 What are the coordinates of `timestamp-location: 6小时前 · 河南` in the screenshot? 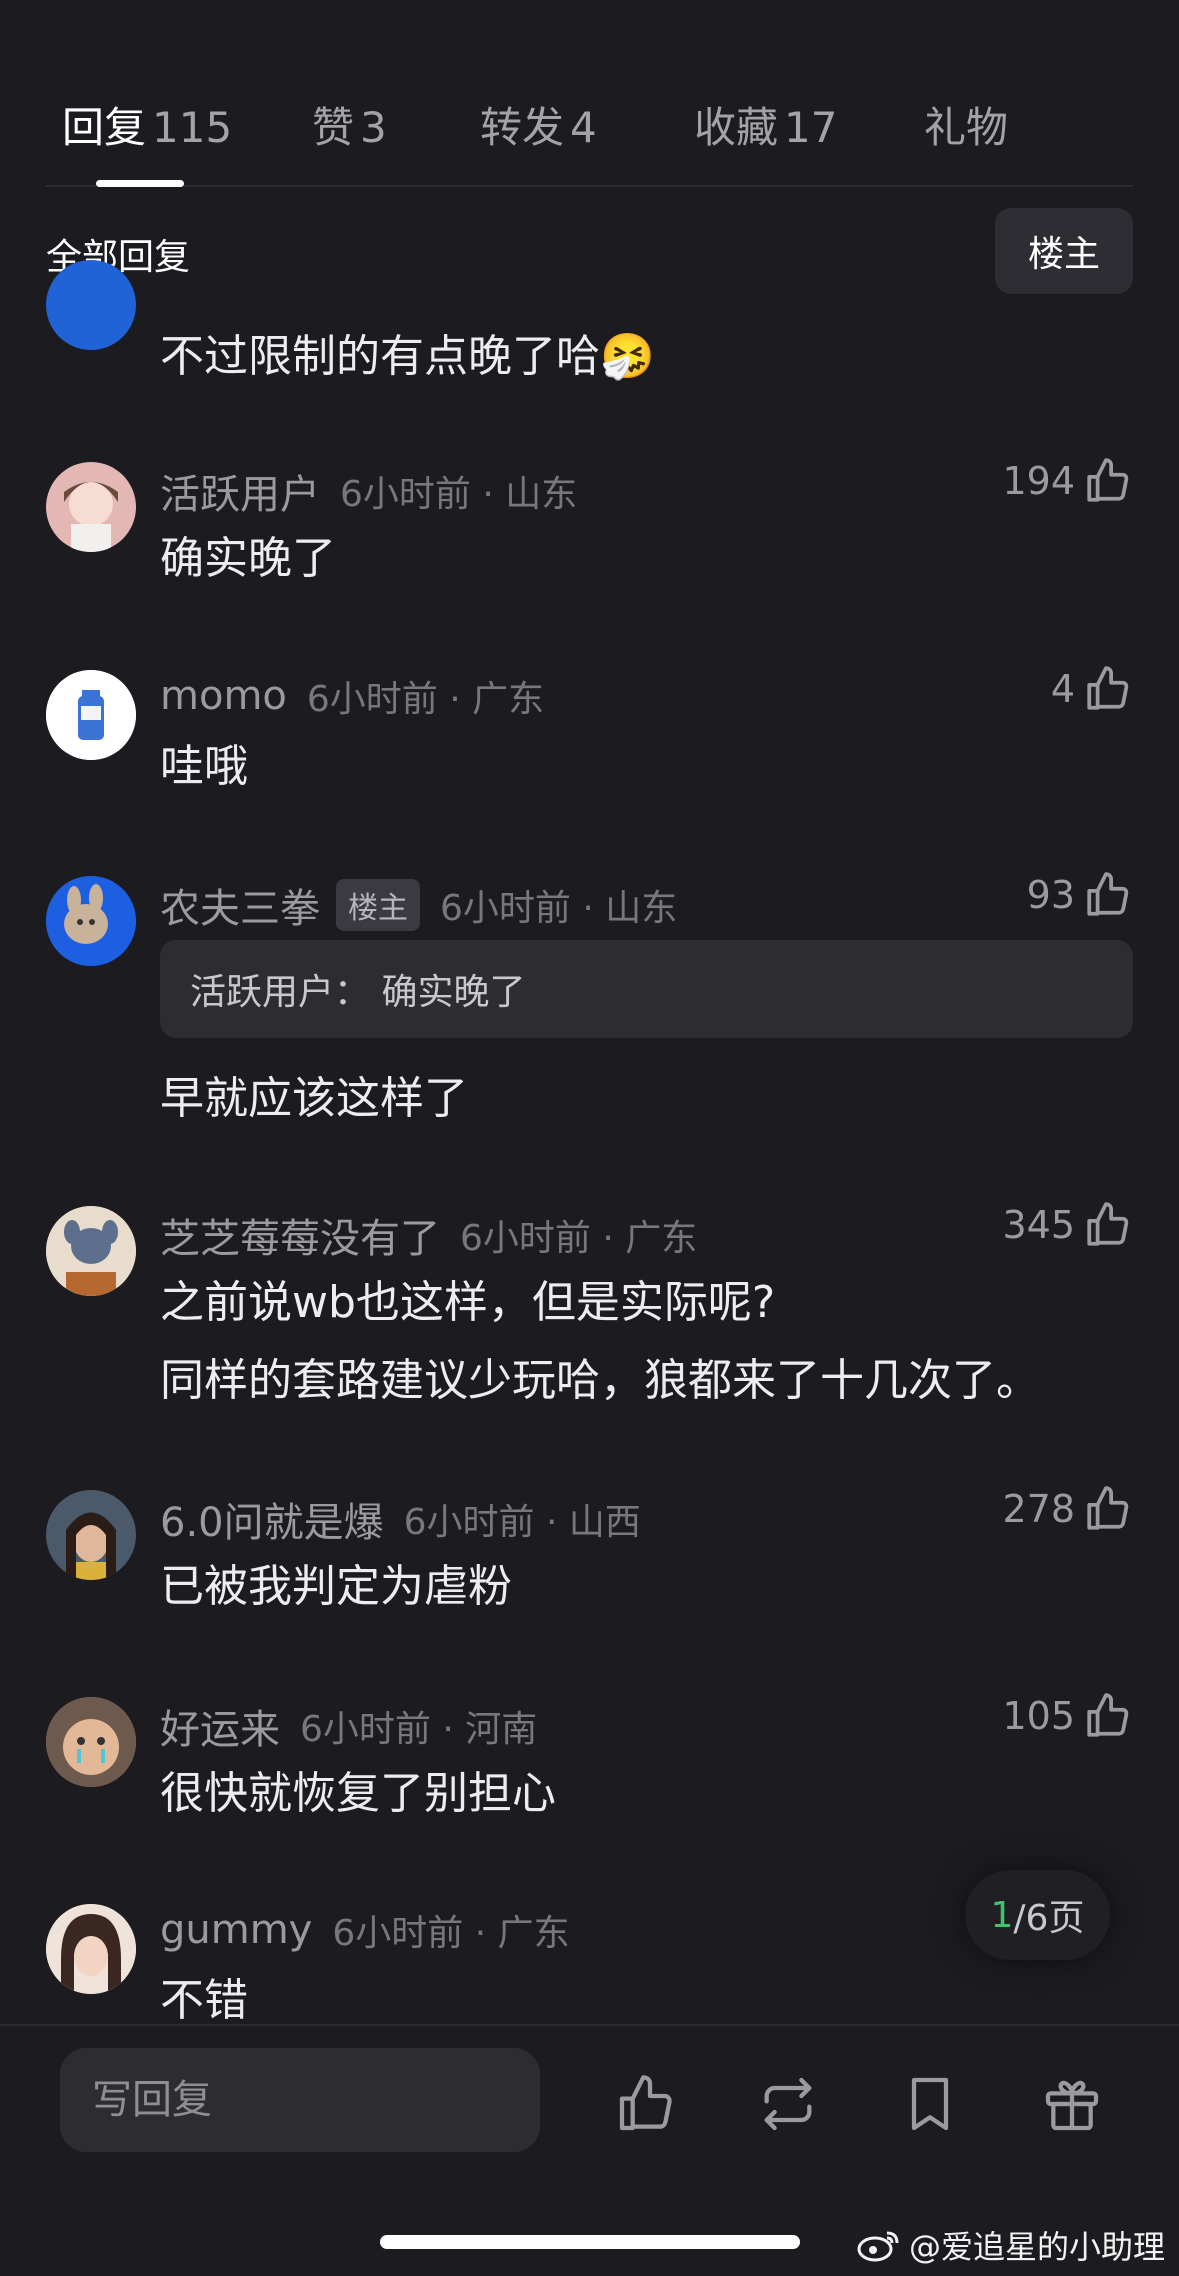 It's located at (419, 1729).